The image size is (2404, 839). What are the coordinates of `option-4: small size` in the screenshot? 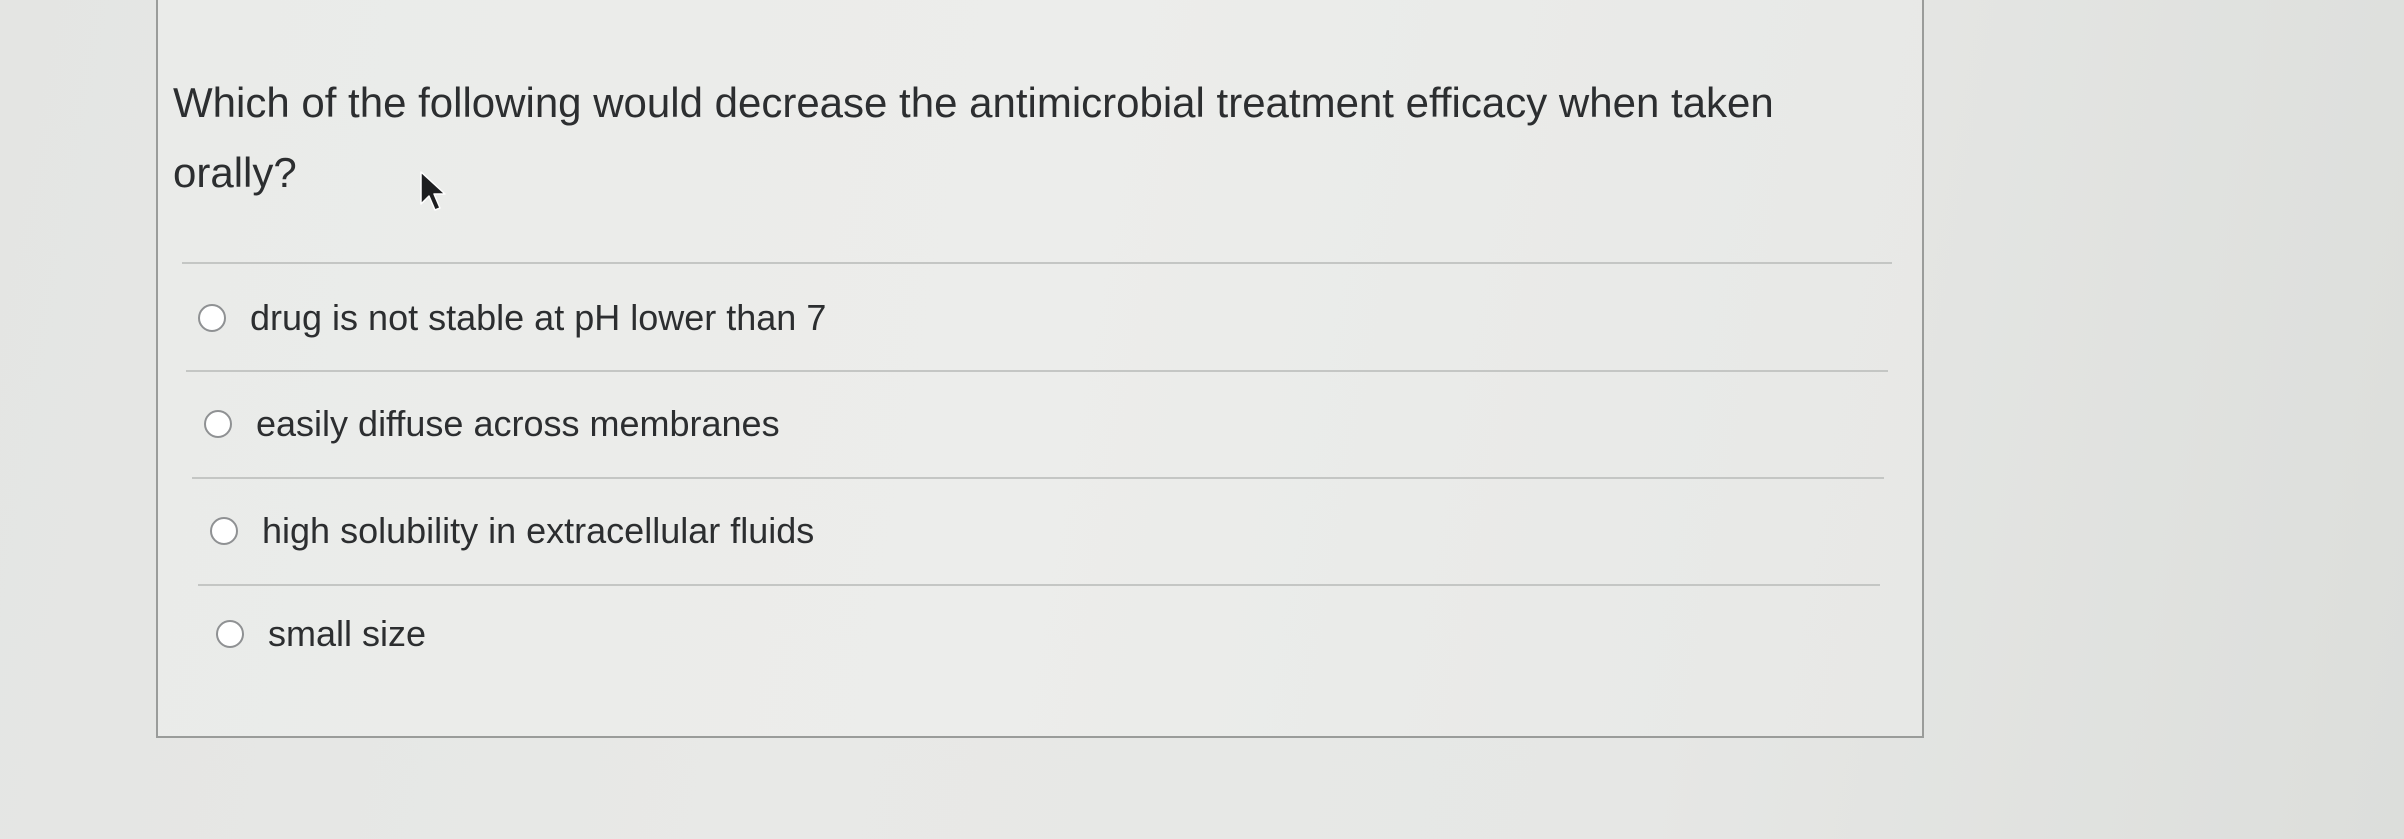 It's located at (321, 634).